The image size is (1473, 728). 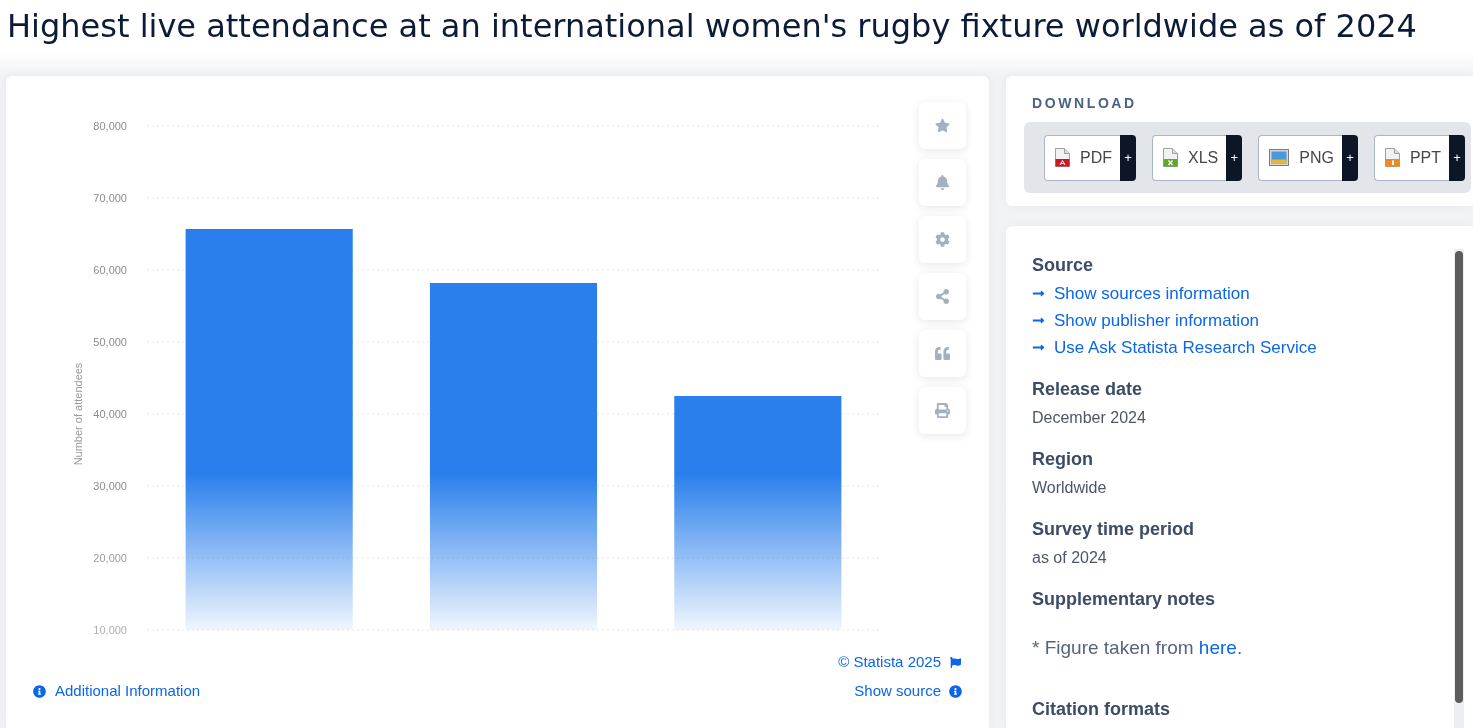 What do you see at coordinates (110, 630) in the screenshot?
I see `y-tick-label: 10,000` at bounding box center [110, 630].